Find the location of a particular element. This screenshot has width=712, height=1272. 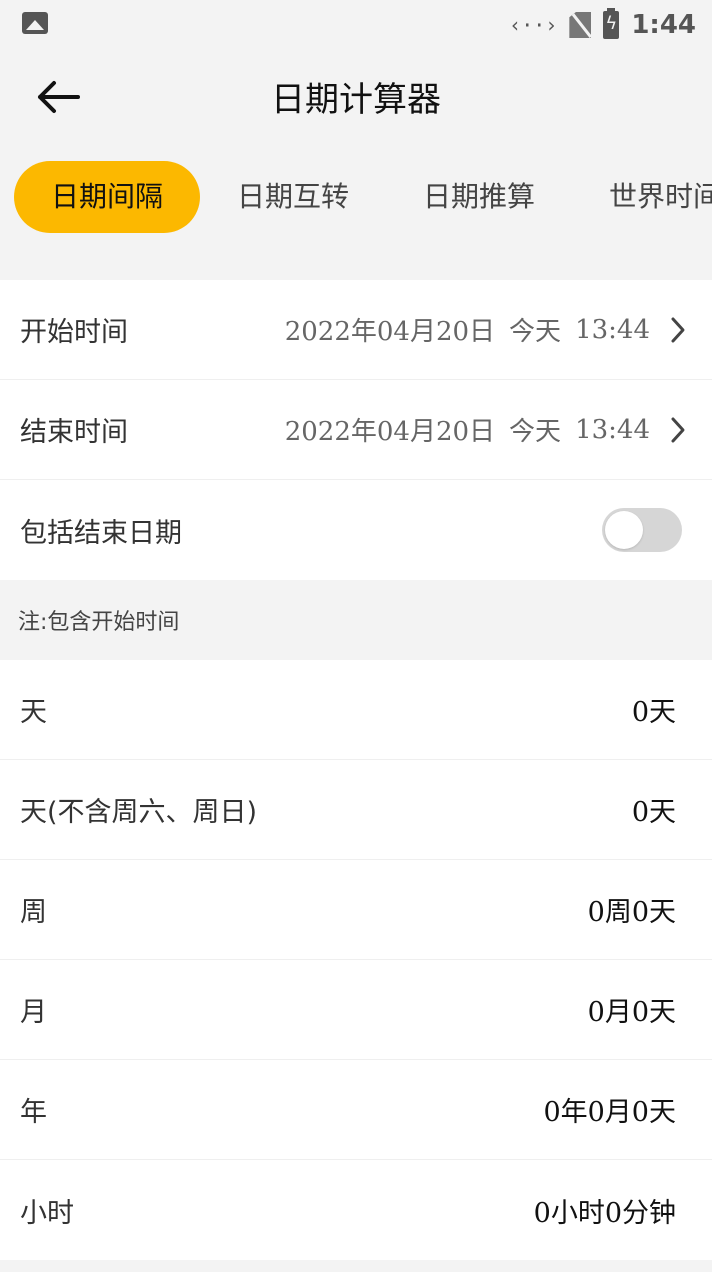

result-label: 年 is located at coordinates (33, 1112).